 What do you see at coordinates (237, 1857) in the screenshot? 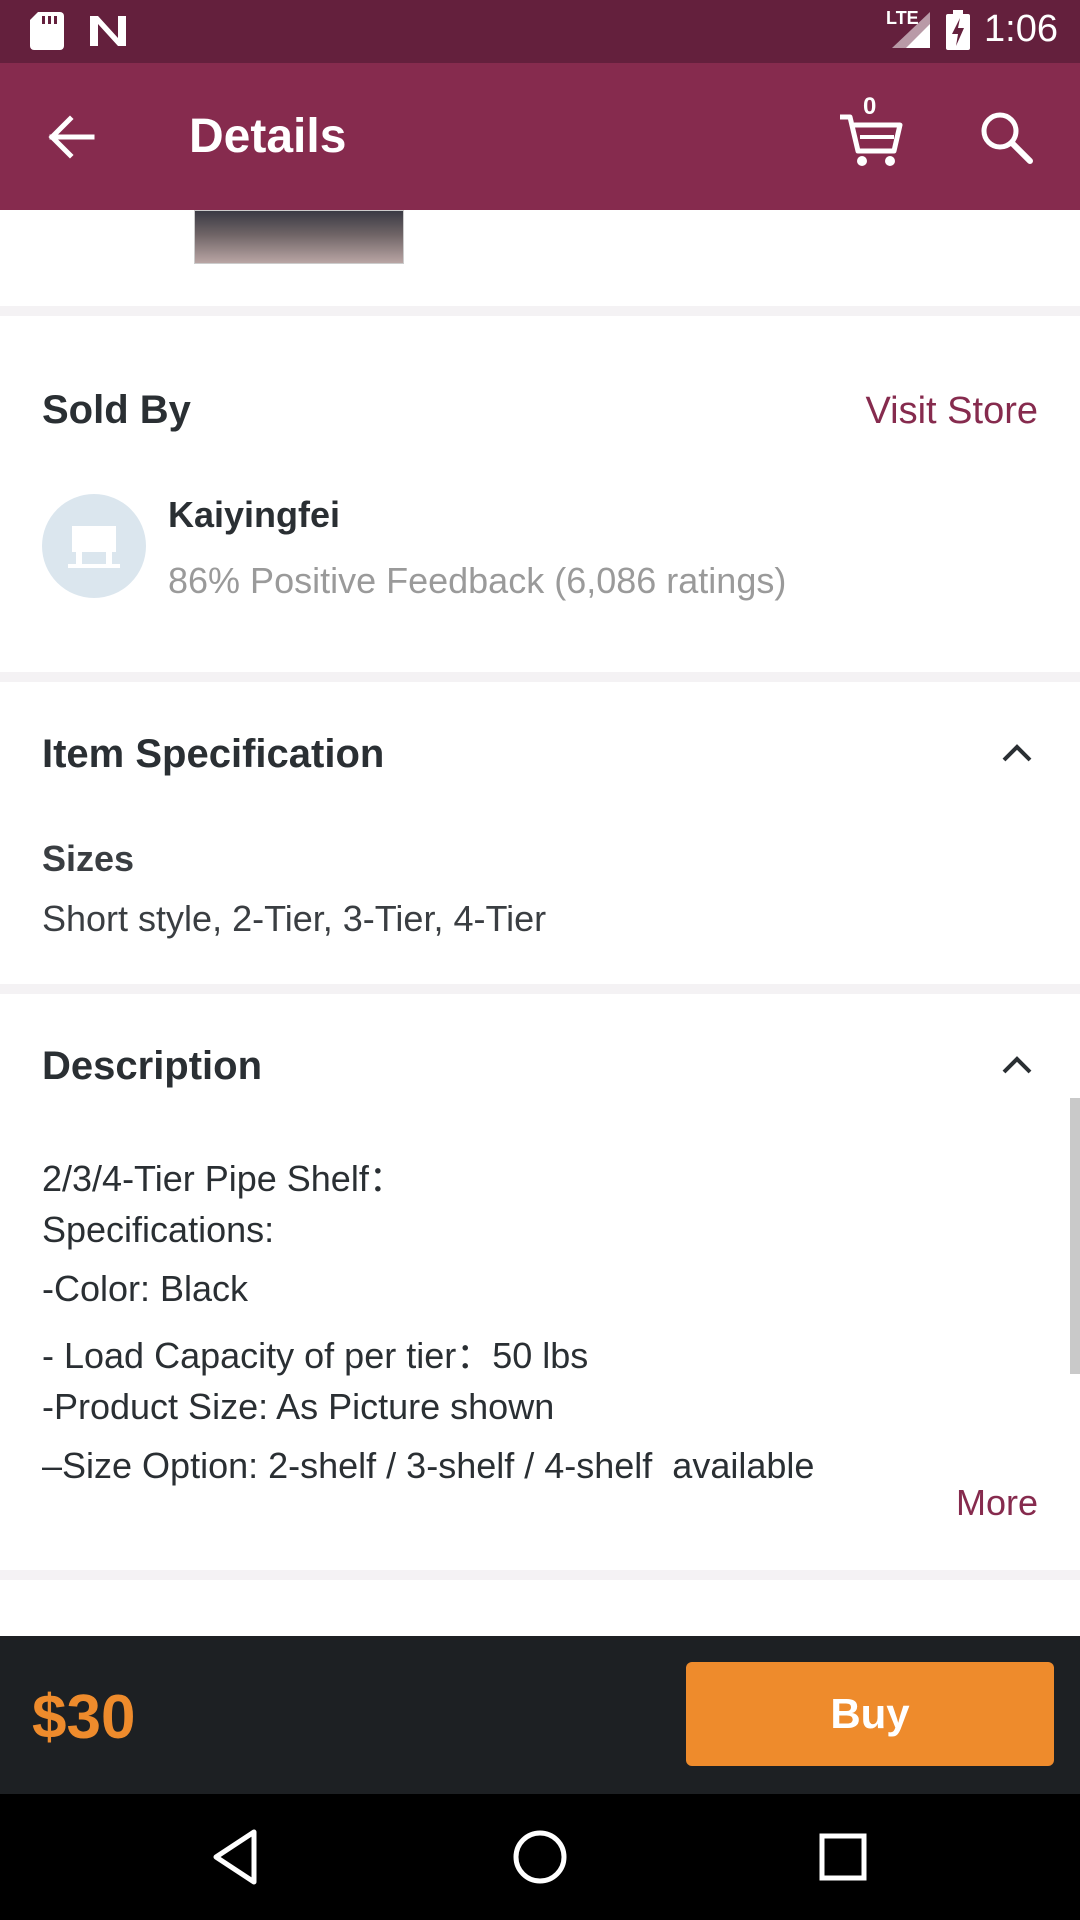
I see `nav-back-icon` at bounding box center [237, 1857].